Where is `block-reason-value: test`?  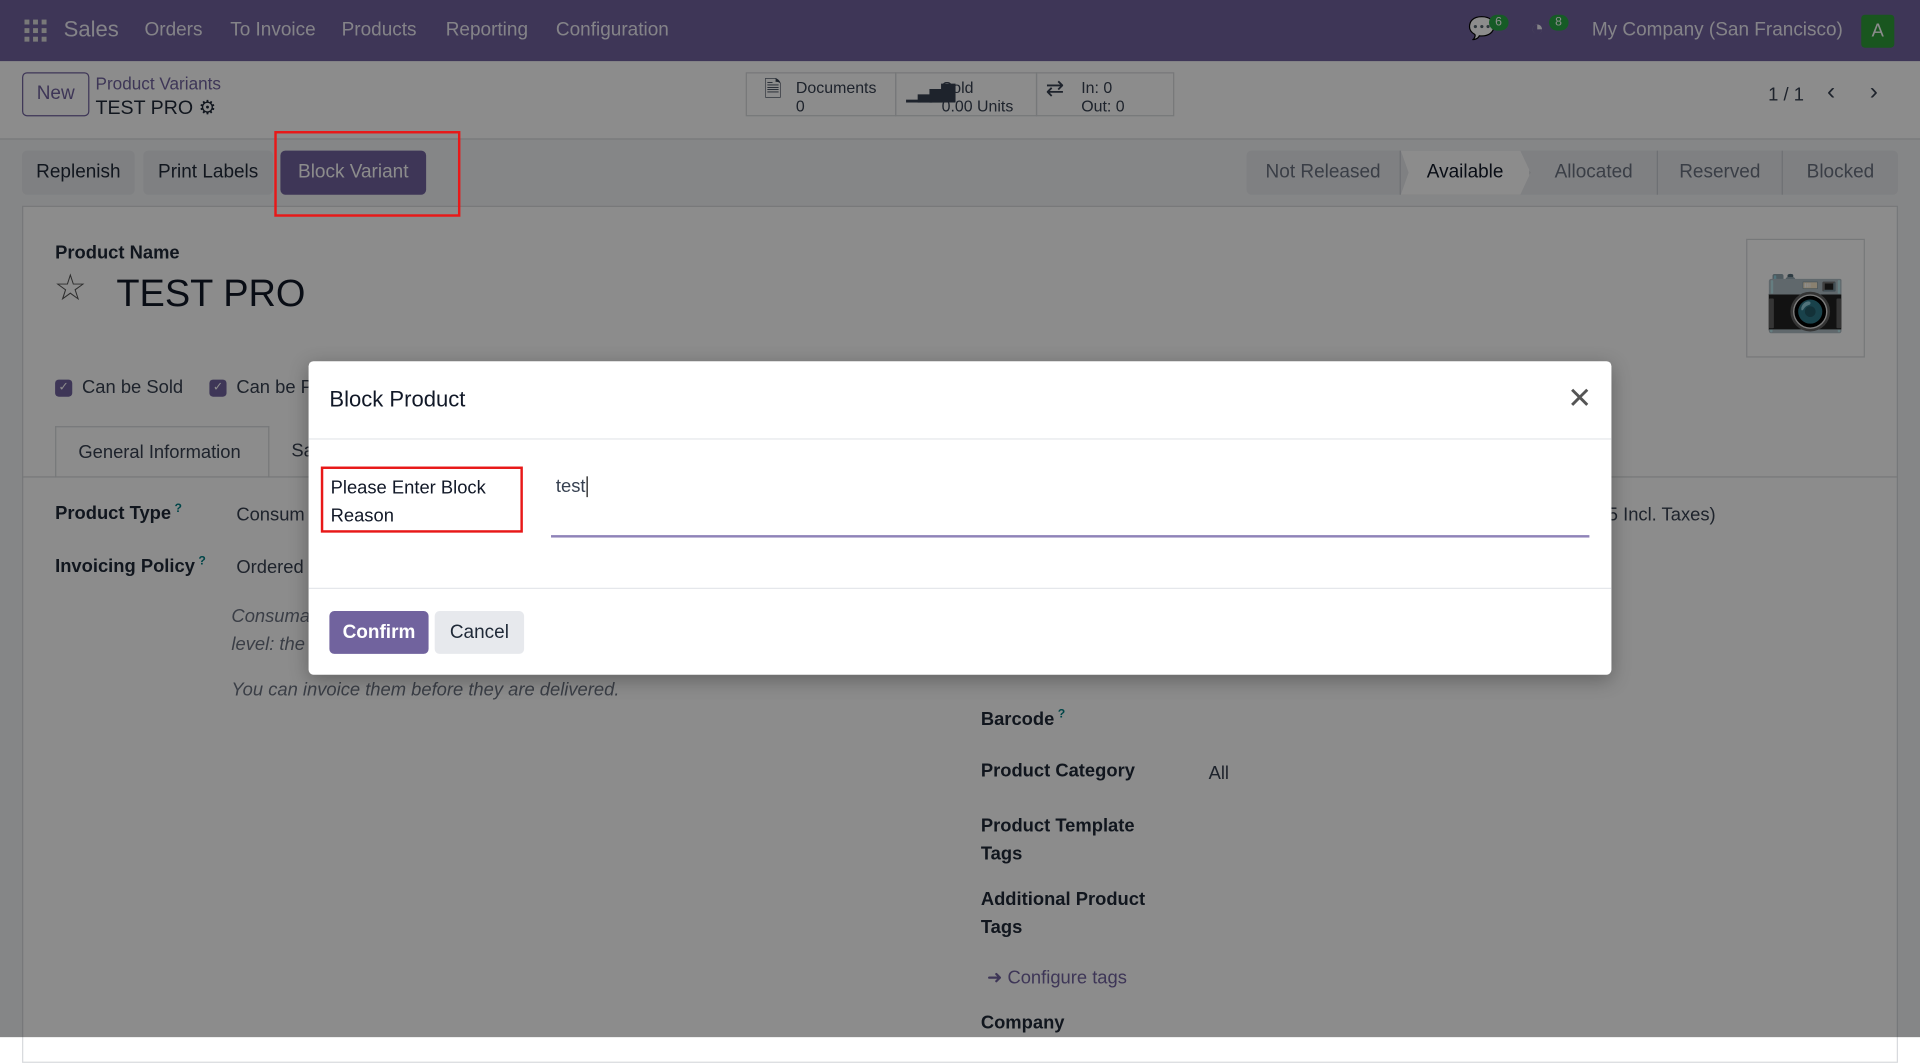
block-reason-value: test is located at coordinates (570, 487).